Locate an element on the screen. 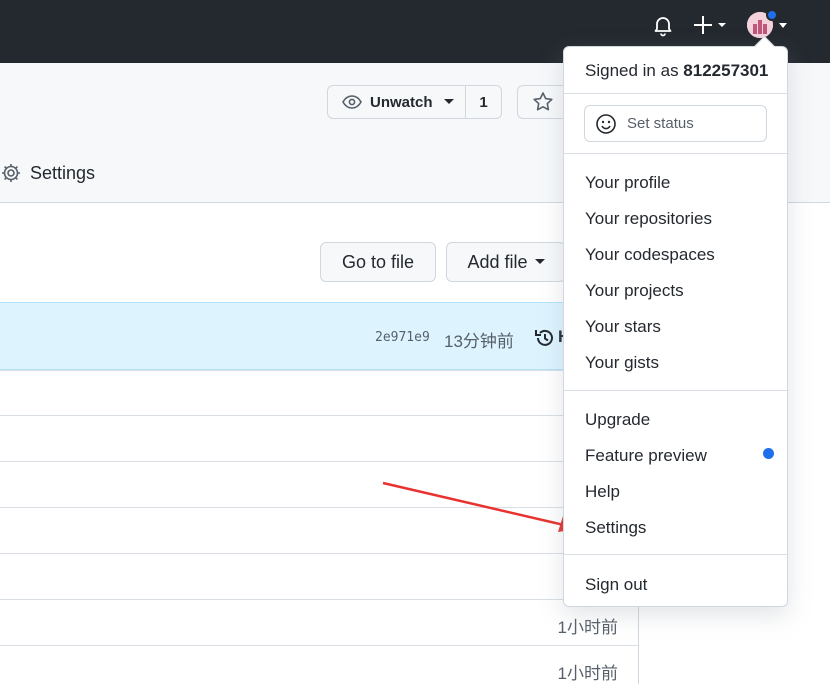  menu-item-feature-preview: Feature preview is located at coordinates (646, 456).